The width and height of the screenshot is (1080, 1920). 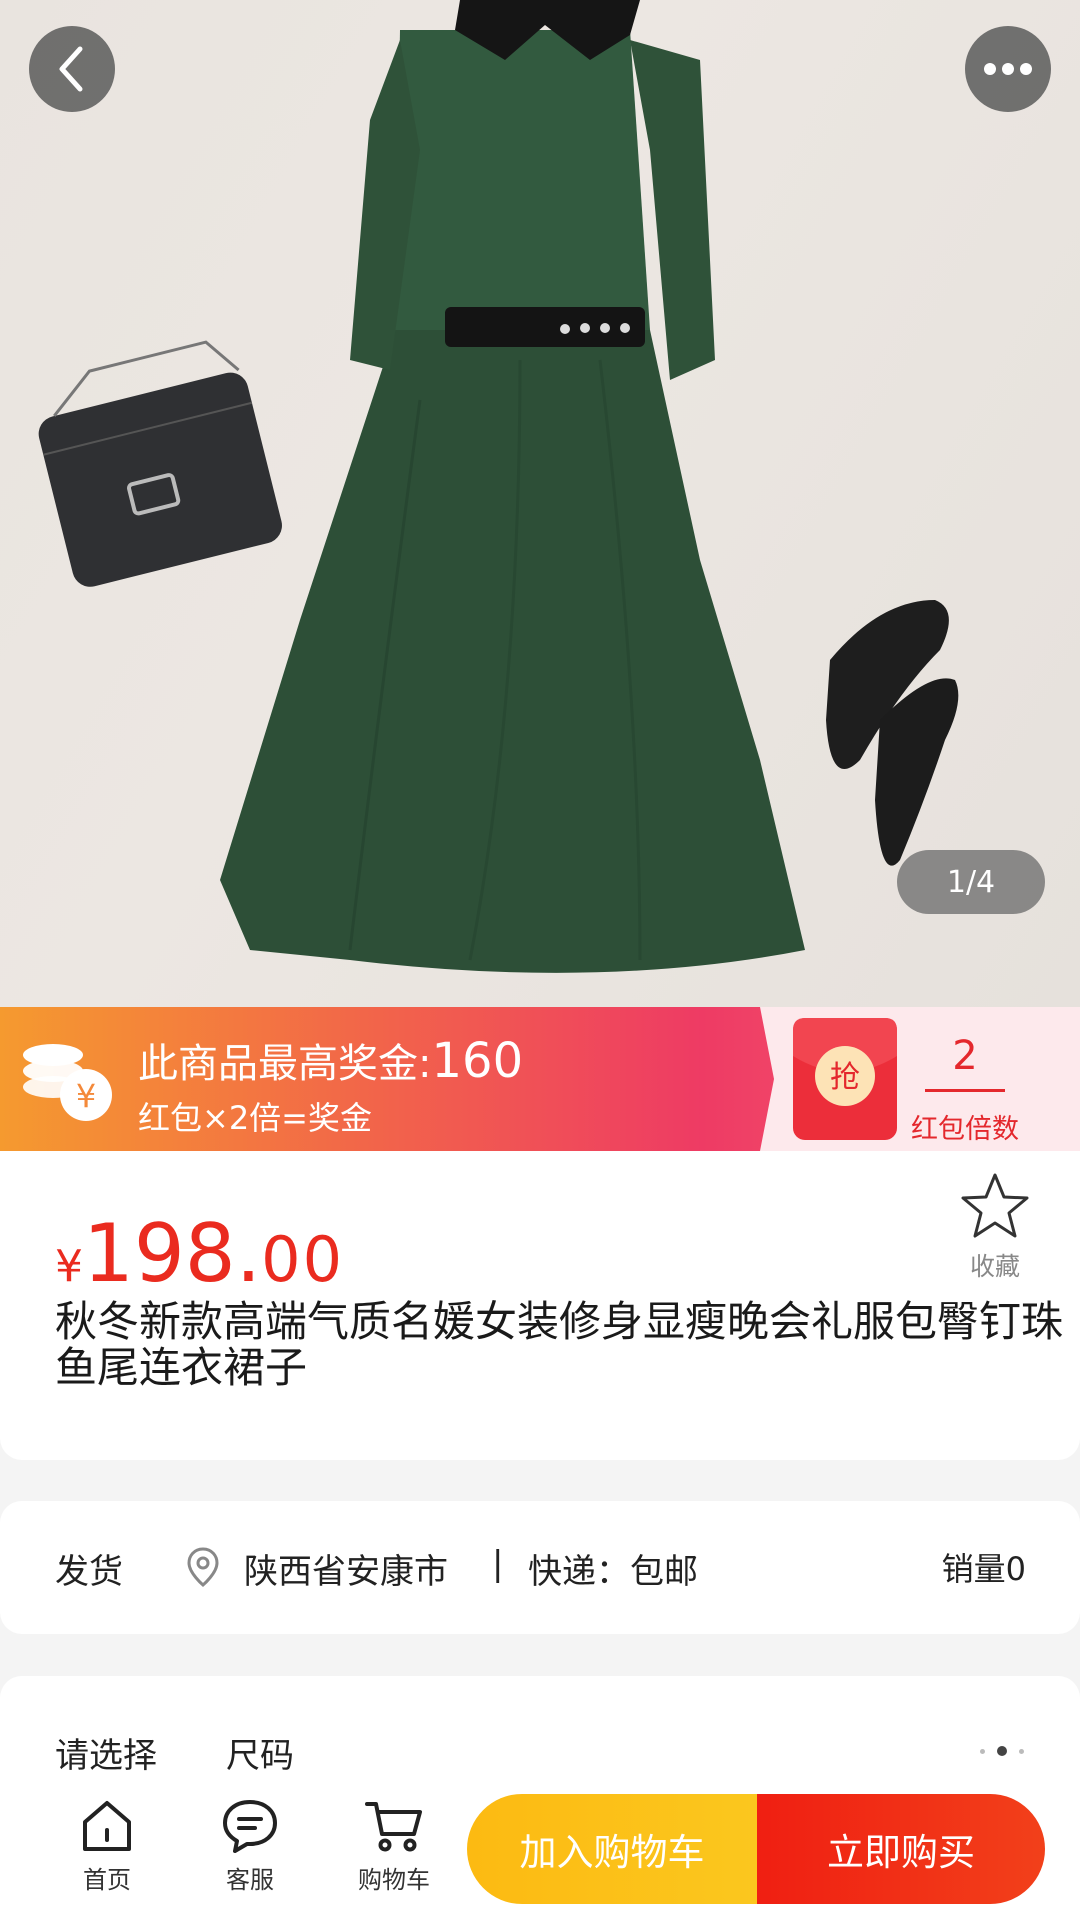 I want to click on select-label: 请选择, so click(x=106, y=1756).